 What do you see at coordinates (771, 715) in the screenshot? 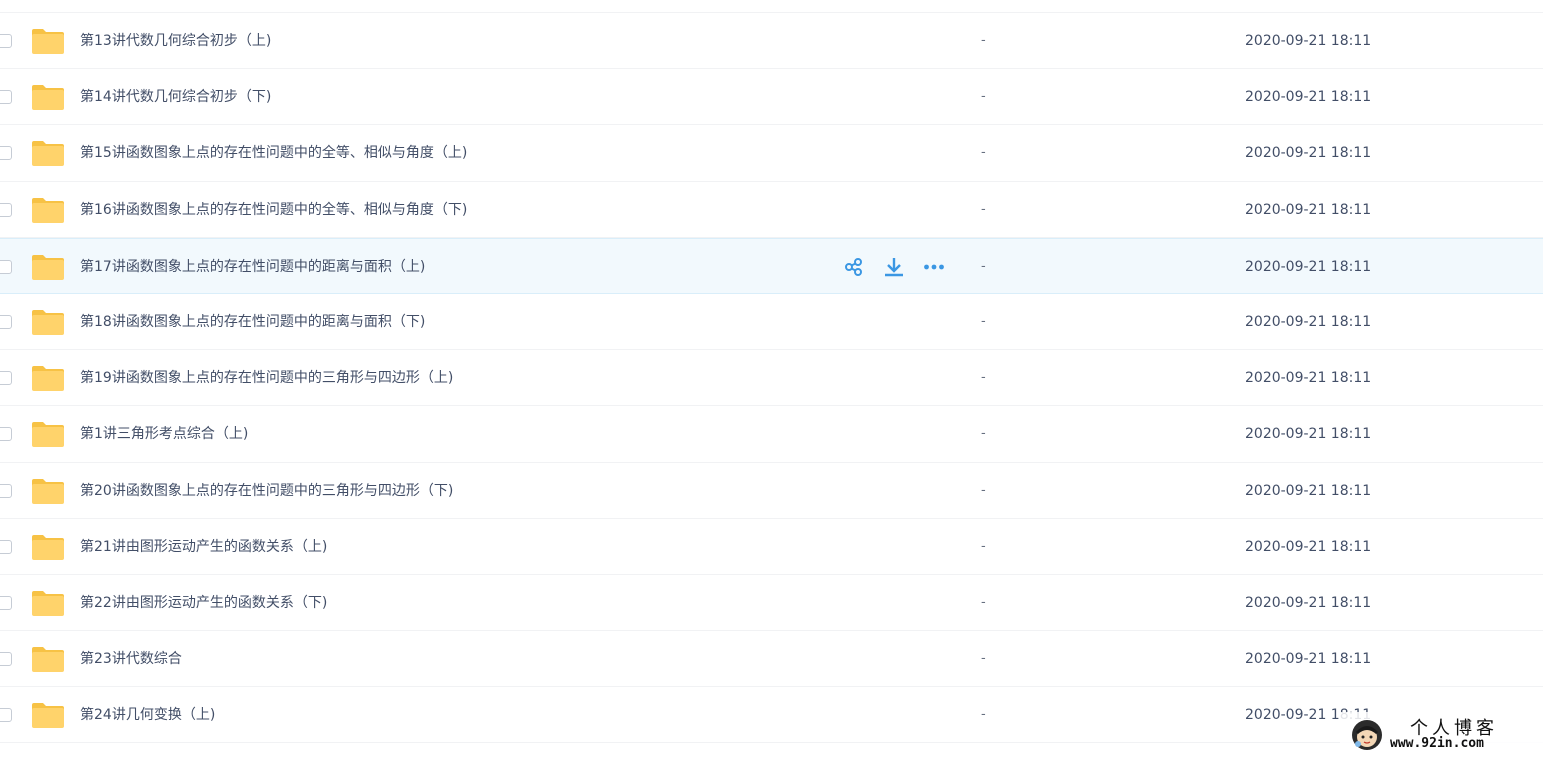
I see `file-row: 第24讲几何变换（上) - 2020-09-21 18:11` at bounding box center [771, 715].